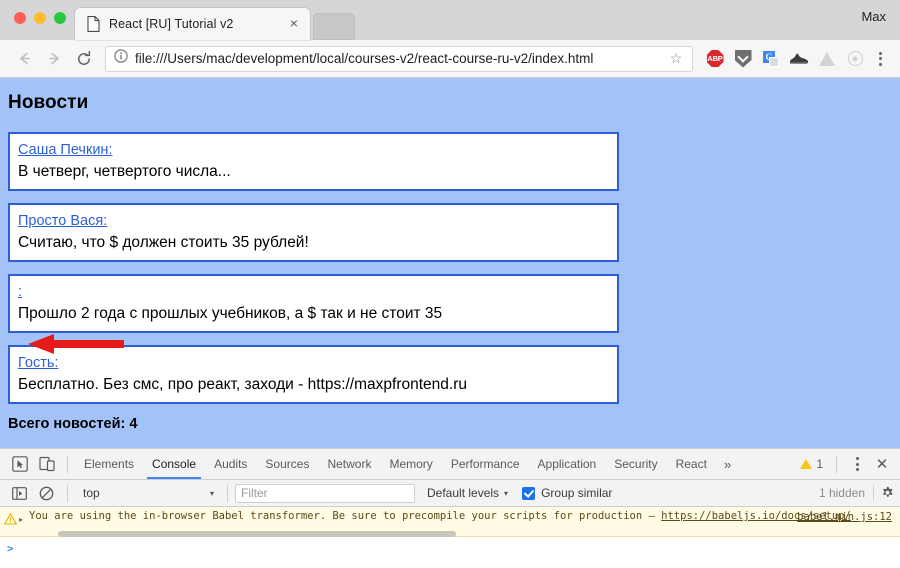 Image resolution: width=900 pixels, height=568 pixels. What do you see at coordinates (46, 493) in the screenshot?
I see `clear-console-icon` at bounding box center [46, 493].